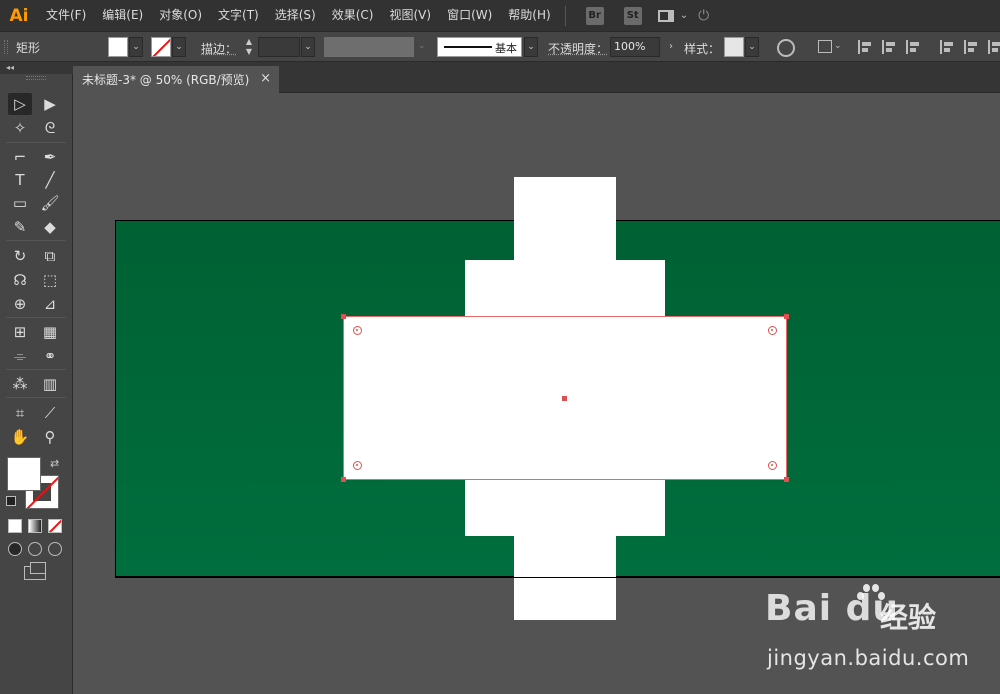  Describe the element at coordinates (468, 47) in the screenshot. I see `brush-stroke-preview` at that location.